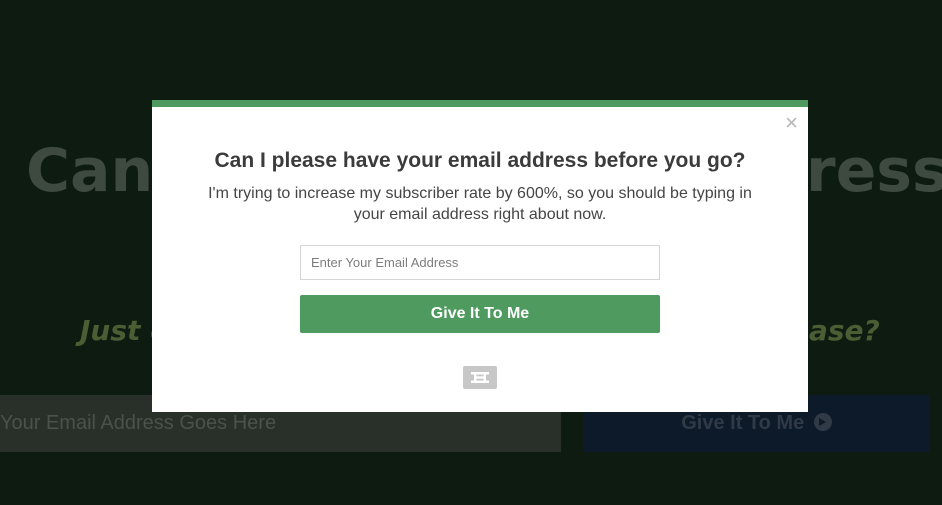 This screenshot has width=942, height=505. I want to click on submit-button: Give It To Me, so click(480, 314).